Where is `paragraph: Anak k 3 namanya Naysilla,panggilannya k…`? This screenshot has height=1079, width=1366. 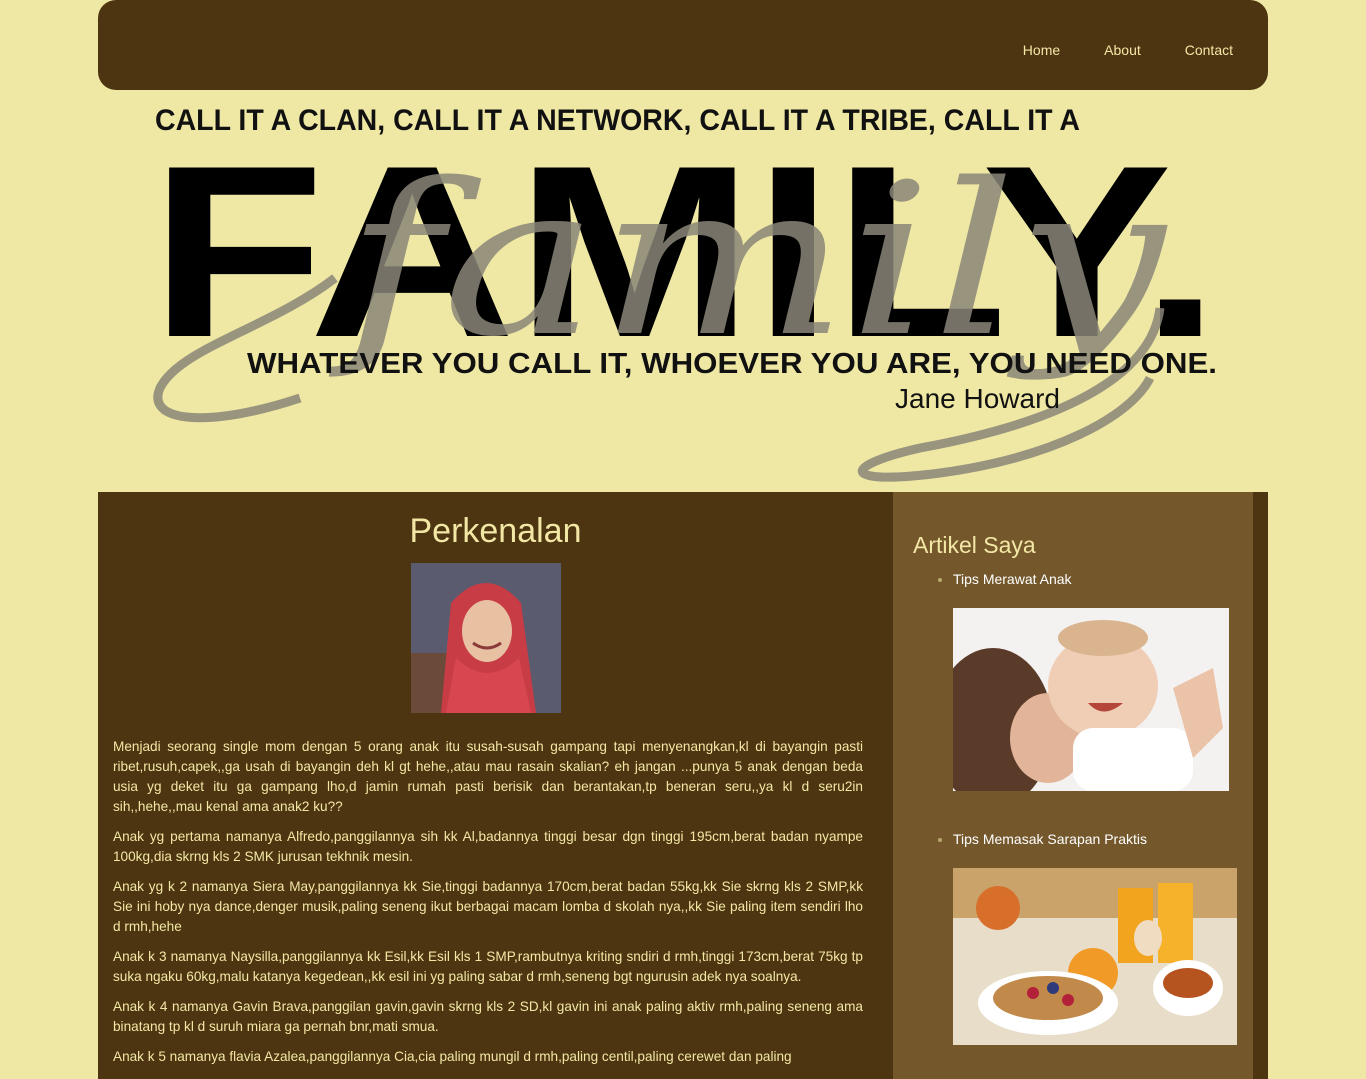
paragraph: Anak k 3 namanya Naysilla,panggilannya k… is located at coordinates (488, 966).